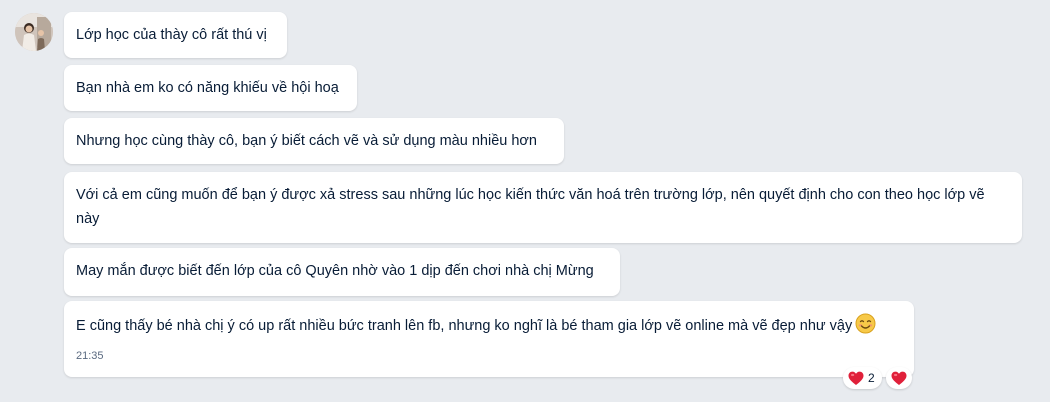 Image resolution: width=1050 pixels, height=402 pixels. What do you see at coordinates (90, 356) in the screenshot?
I see `message-timestamp: 21:35` at bounding box center [90, 356].